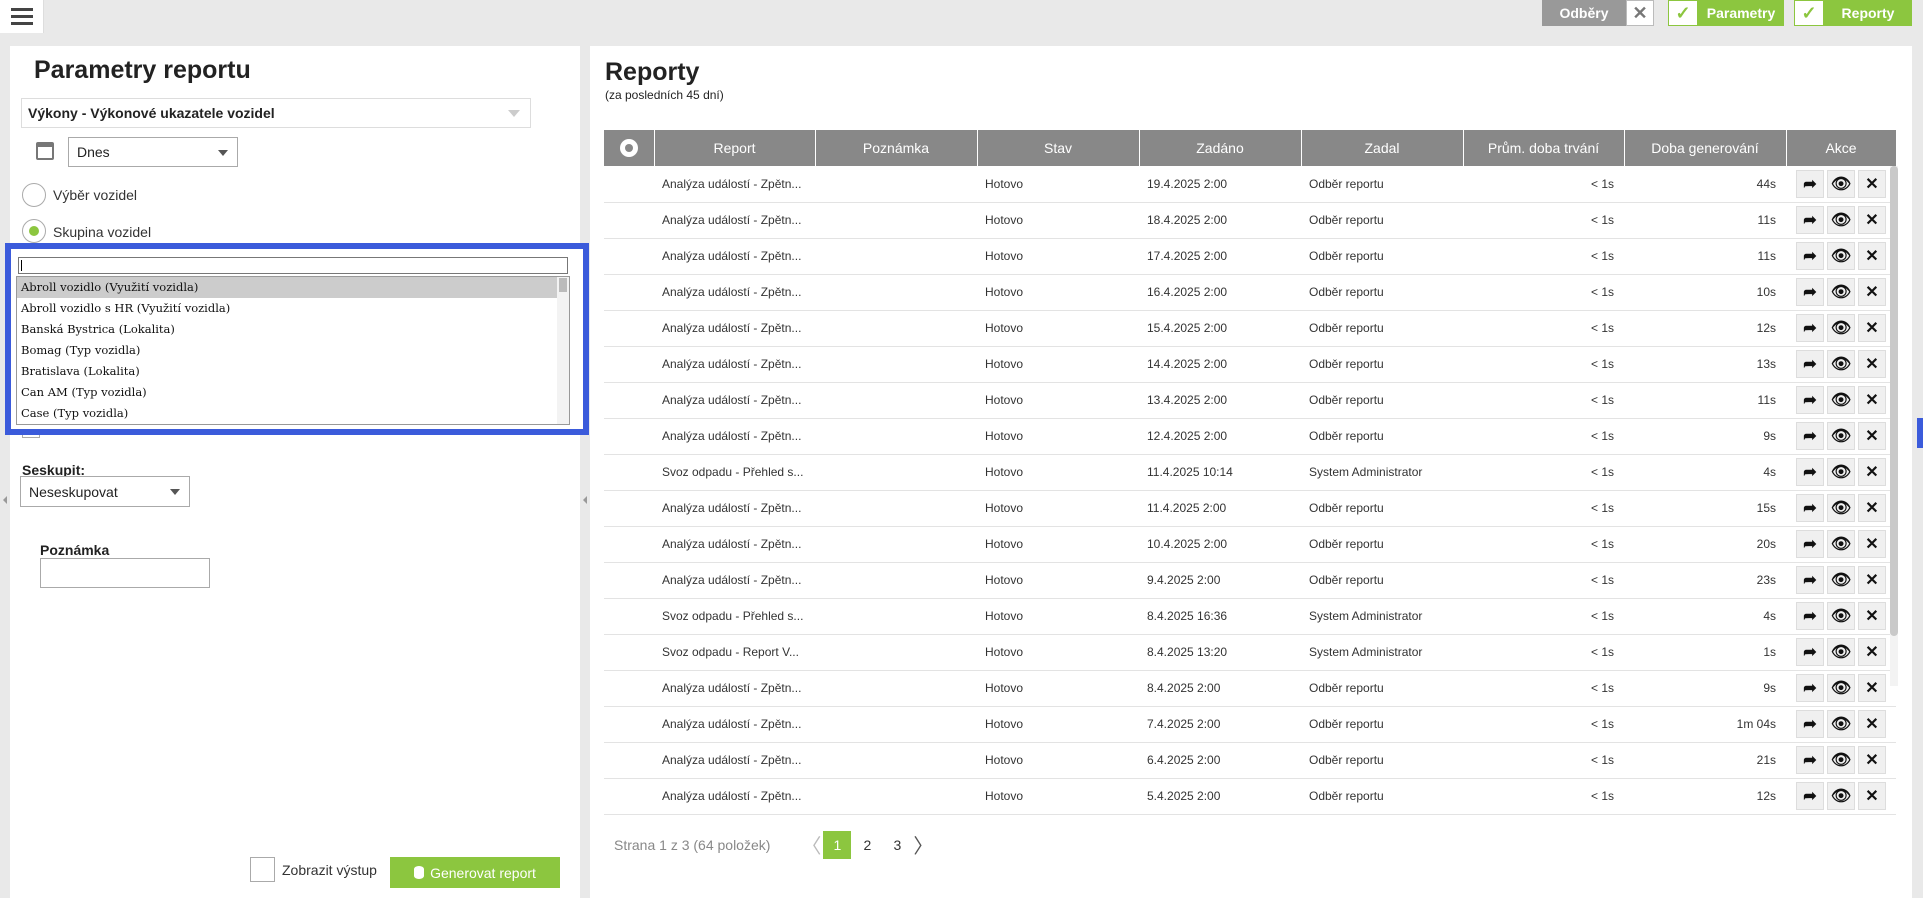  What do you see at coordinates (22, 16) in the screenshot?
I see `hamburger-menu-icon` at bounding box center [22, 16].